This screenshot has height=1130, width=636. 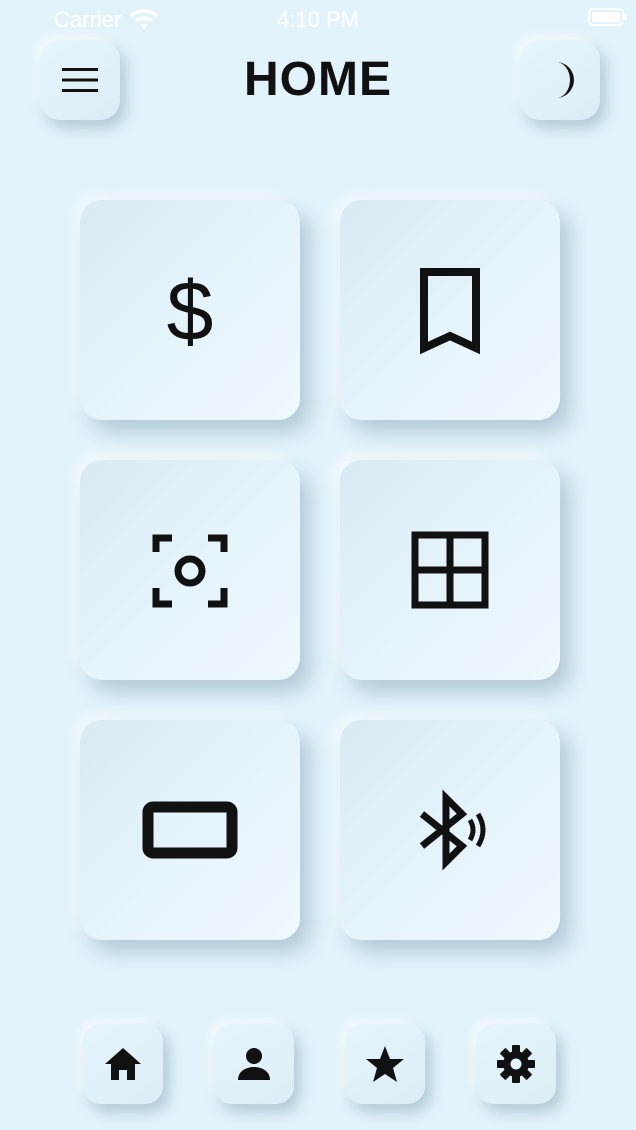 I want to click on battery-fill, so click(x=606, y=17).